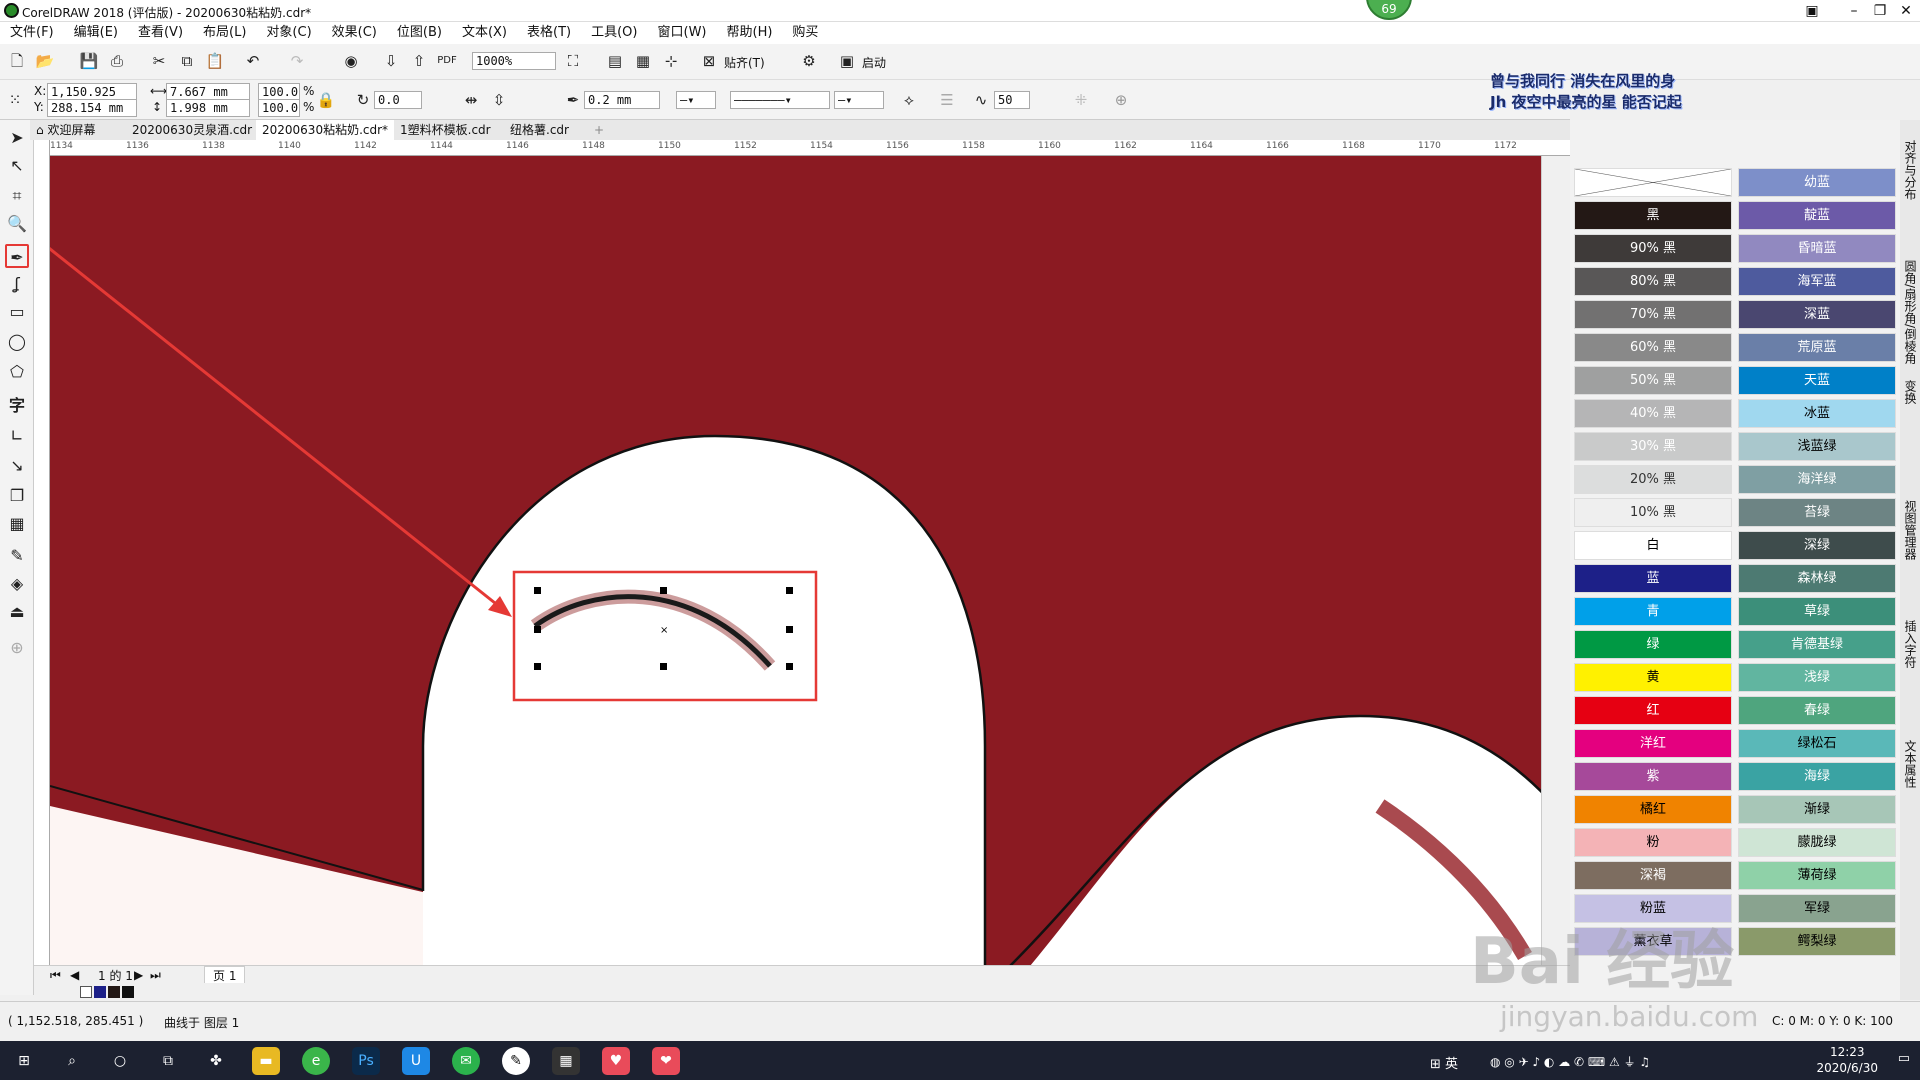 This screenshot has height=1080, width=1920. Describe the element at coordinates (1817, 347) in the screenshot. I see `color-swatch: 荒原蓝` at that location.